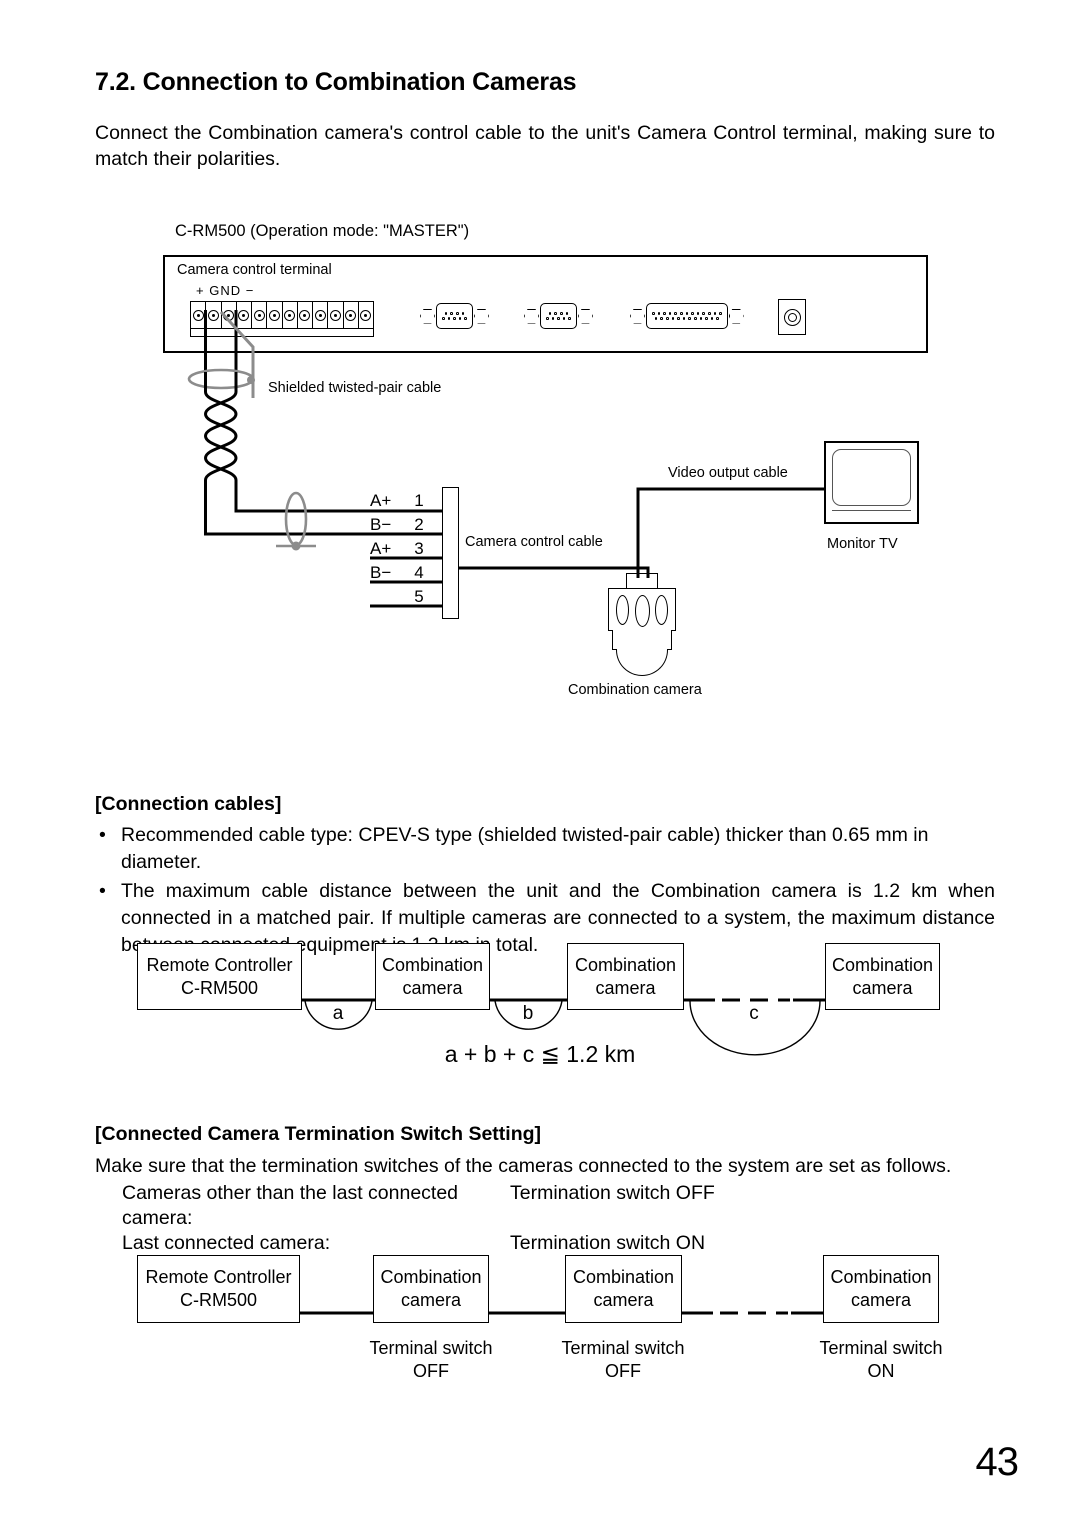  Describe the element at coordinates (608, 1243) in the screenshot. I see `rule-setting: Termination switch ON` at that location.